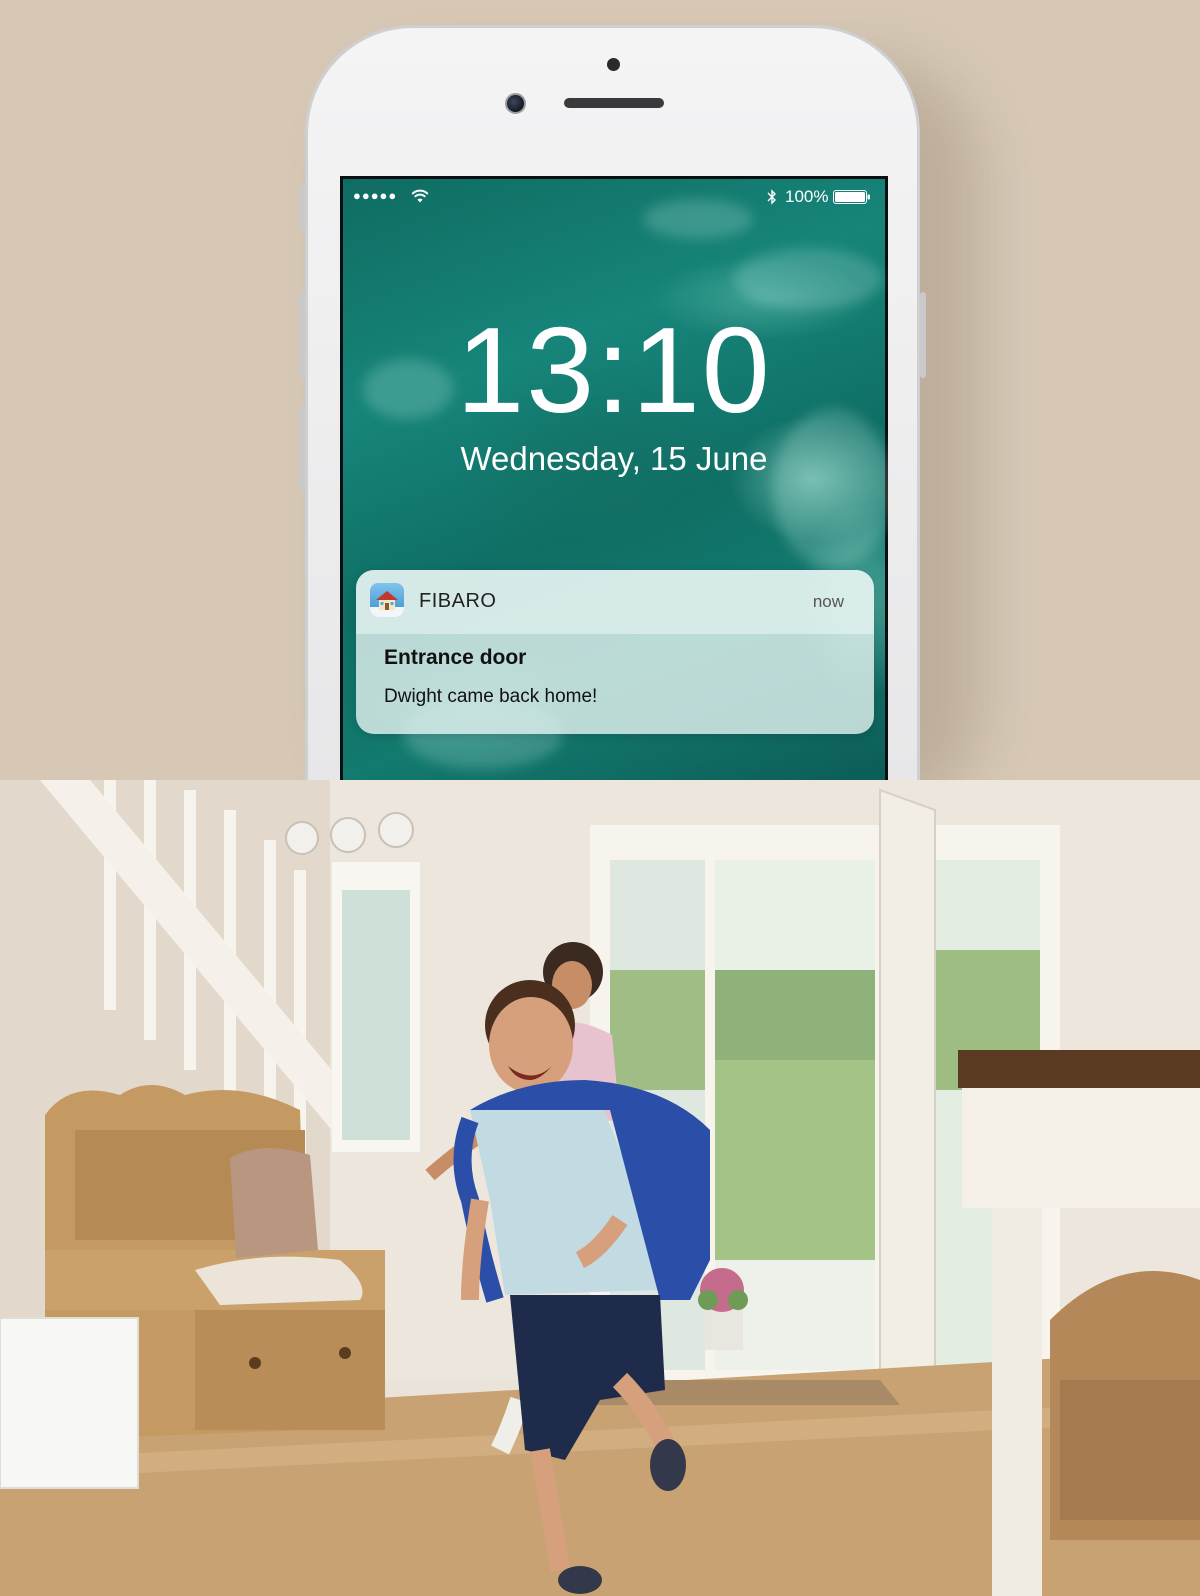 The width and height of the screenshot is (1200, 1596). Describe the element at coordinates (723, 1309) in the screenshot. I see `potted-plant` at that location.